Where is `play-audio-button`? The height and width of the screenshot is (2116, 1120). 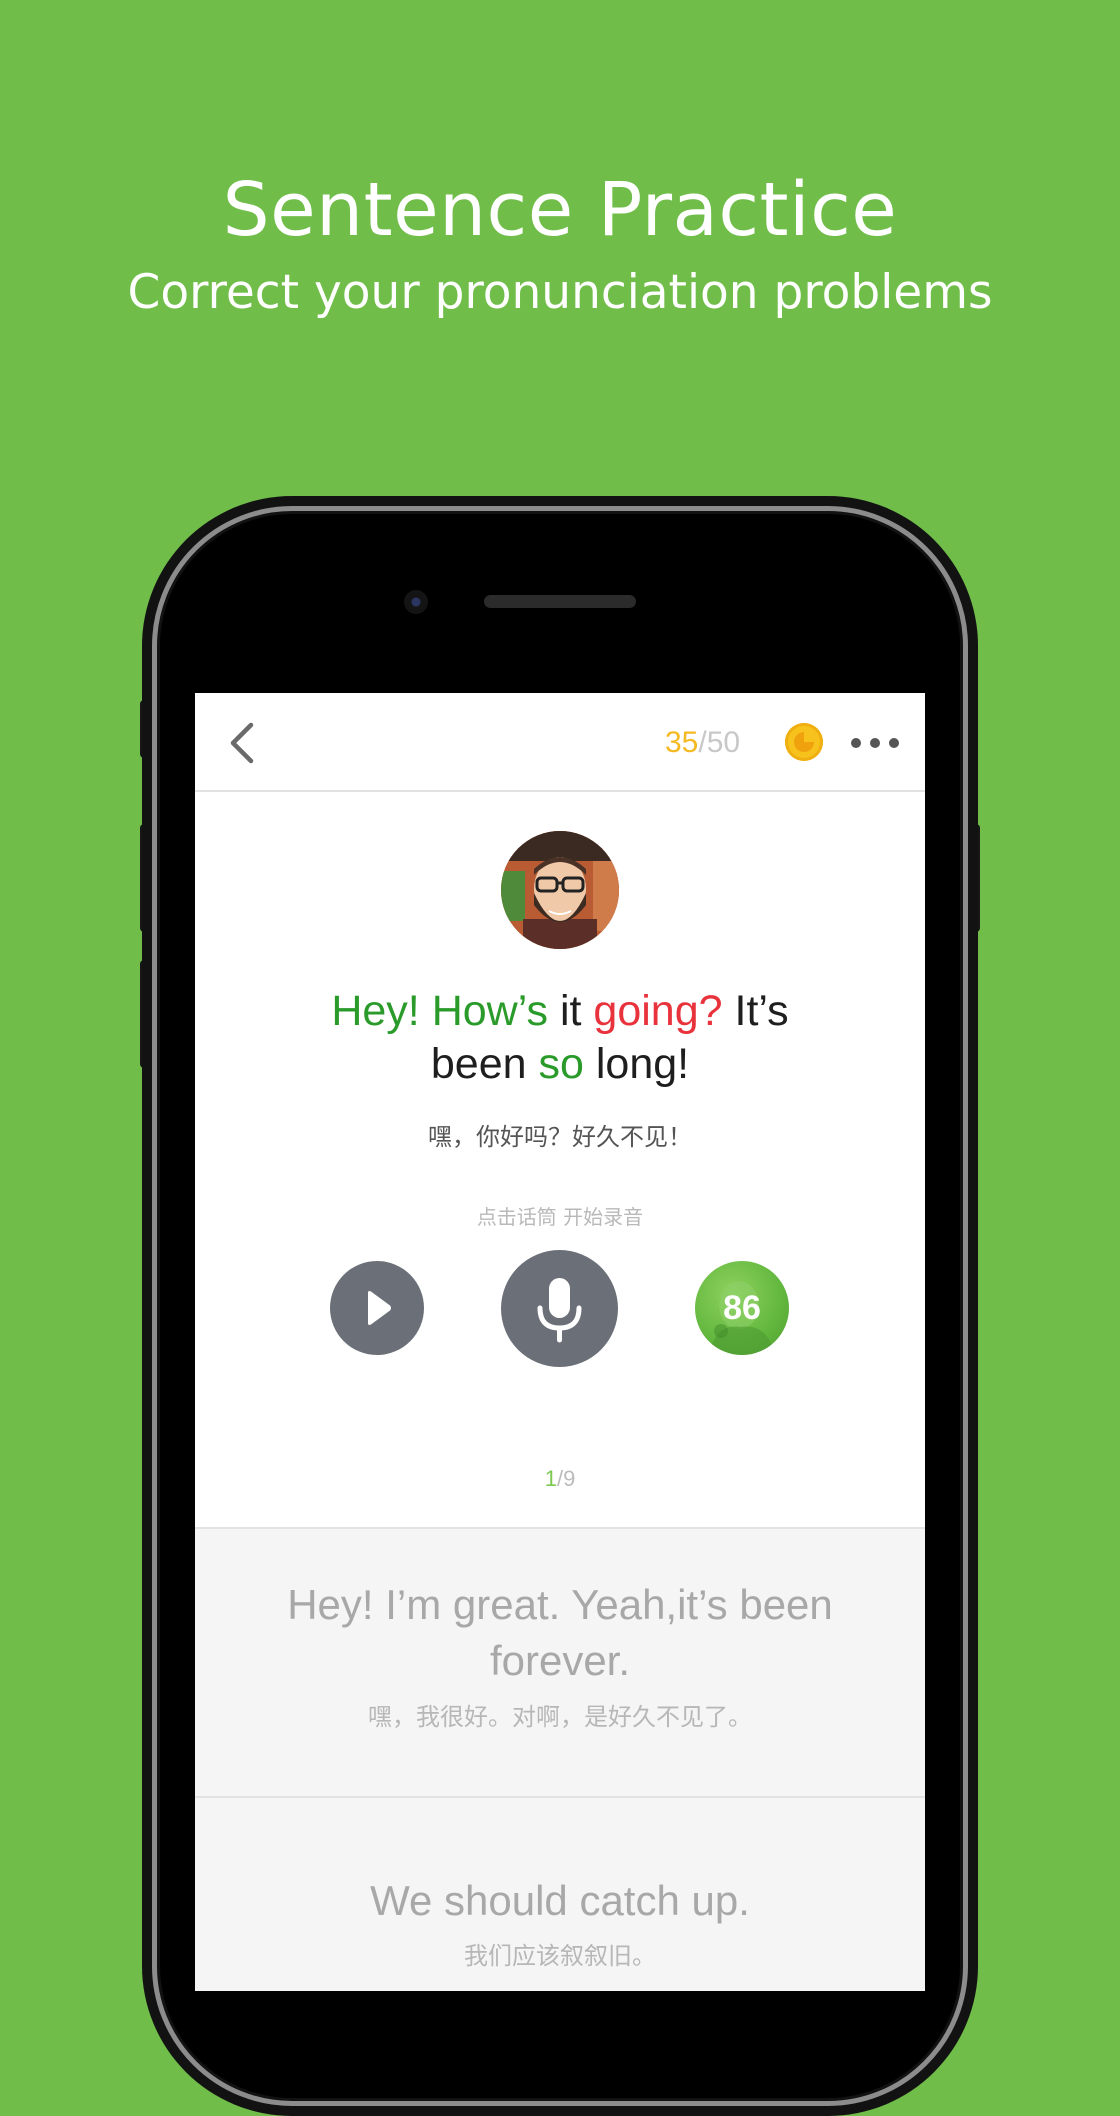 play-audio-button is located at coordinates (377, 1308).